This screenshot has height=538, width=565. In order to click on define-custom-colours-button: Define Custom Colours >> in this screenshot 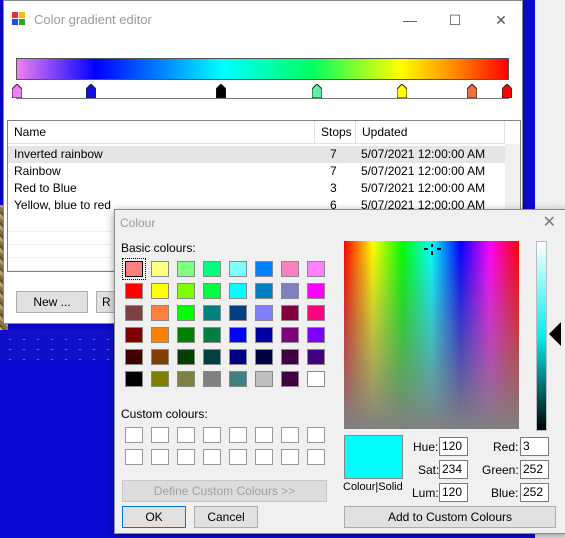, I will do `click(224, 491)`.